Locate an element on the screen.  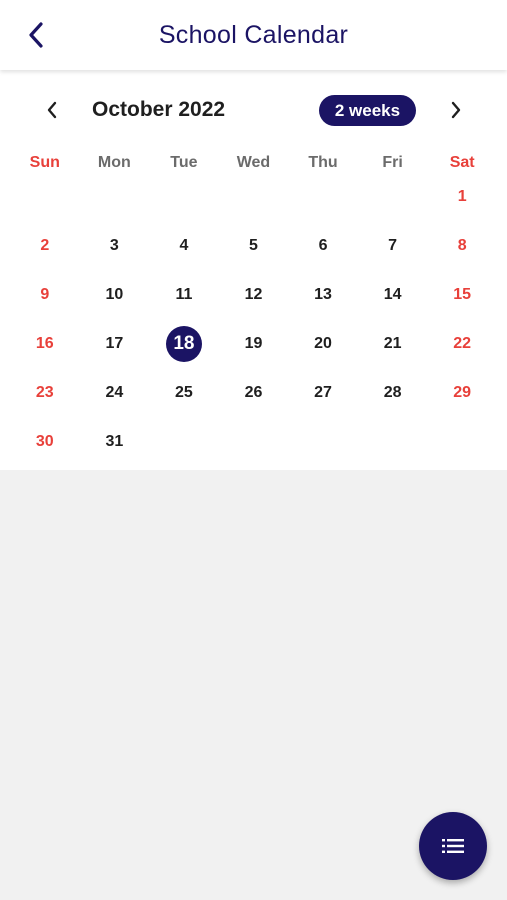
month-navigation: October 2022 2 weeks is located at coordinates (253, 110).